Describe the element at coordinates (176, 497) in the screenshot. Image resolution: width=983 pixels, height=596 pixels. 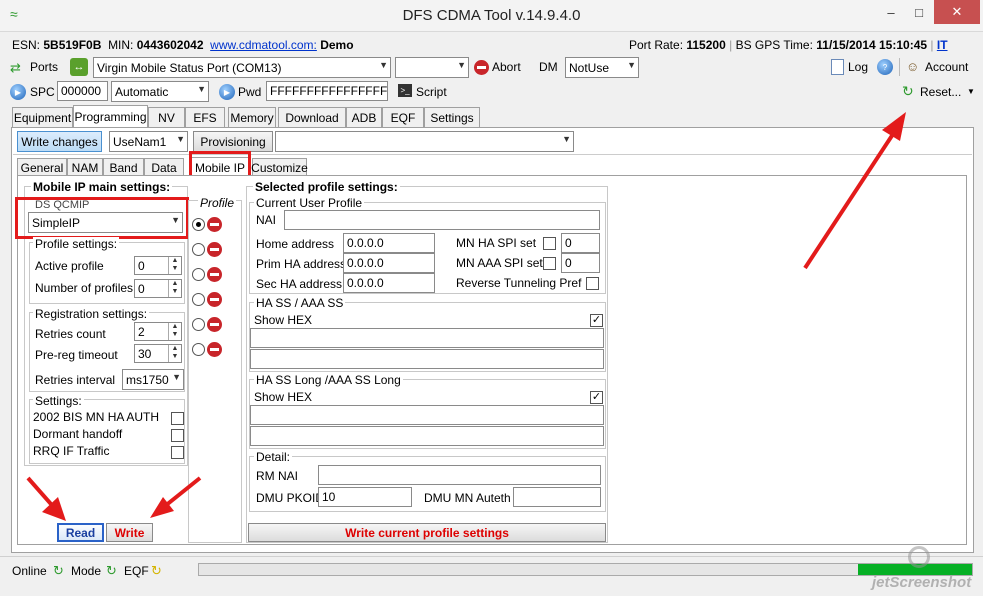
I see `arrow-to-write` at that location.